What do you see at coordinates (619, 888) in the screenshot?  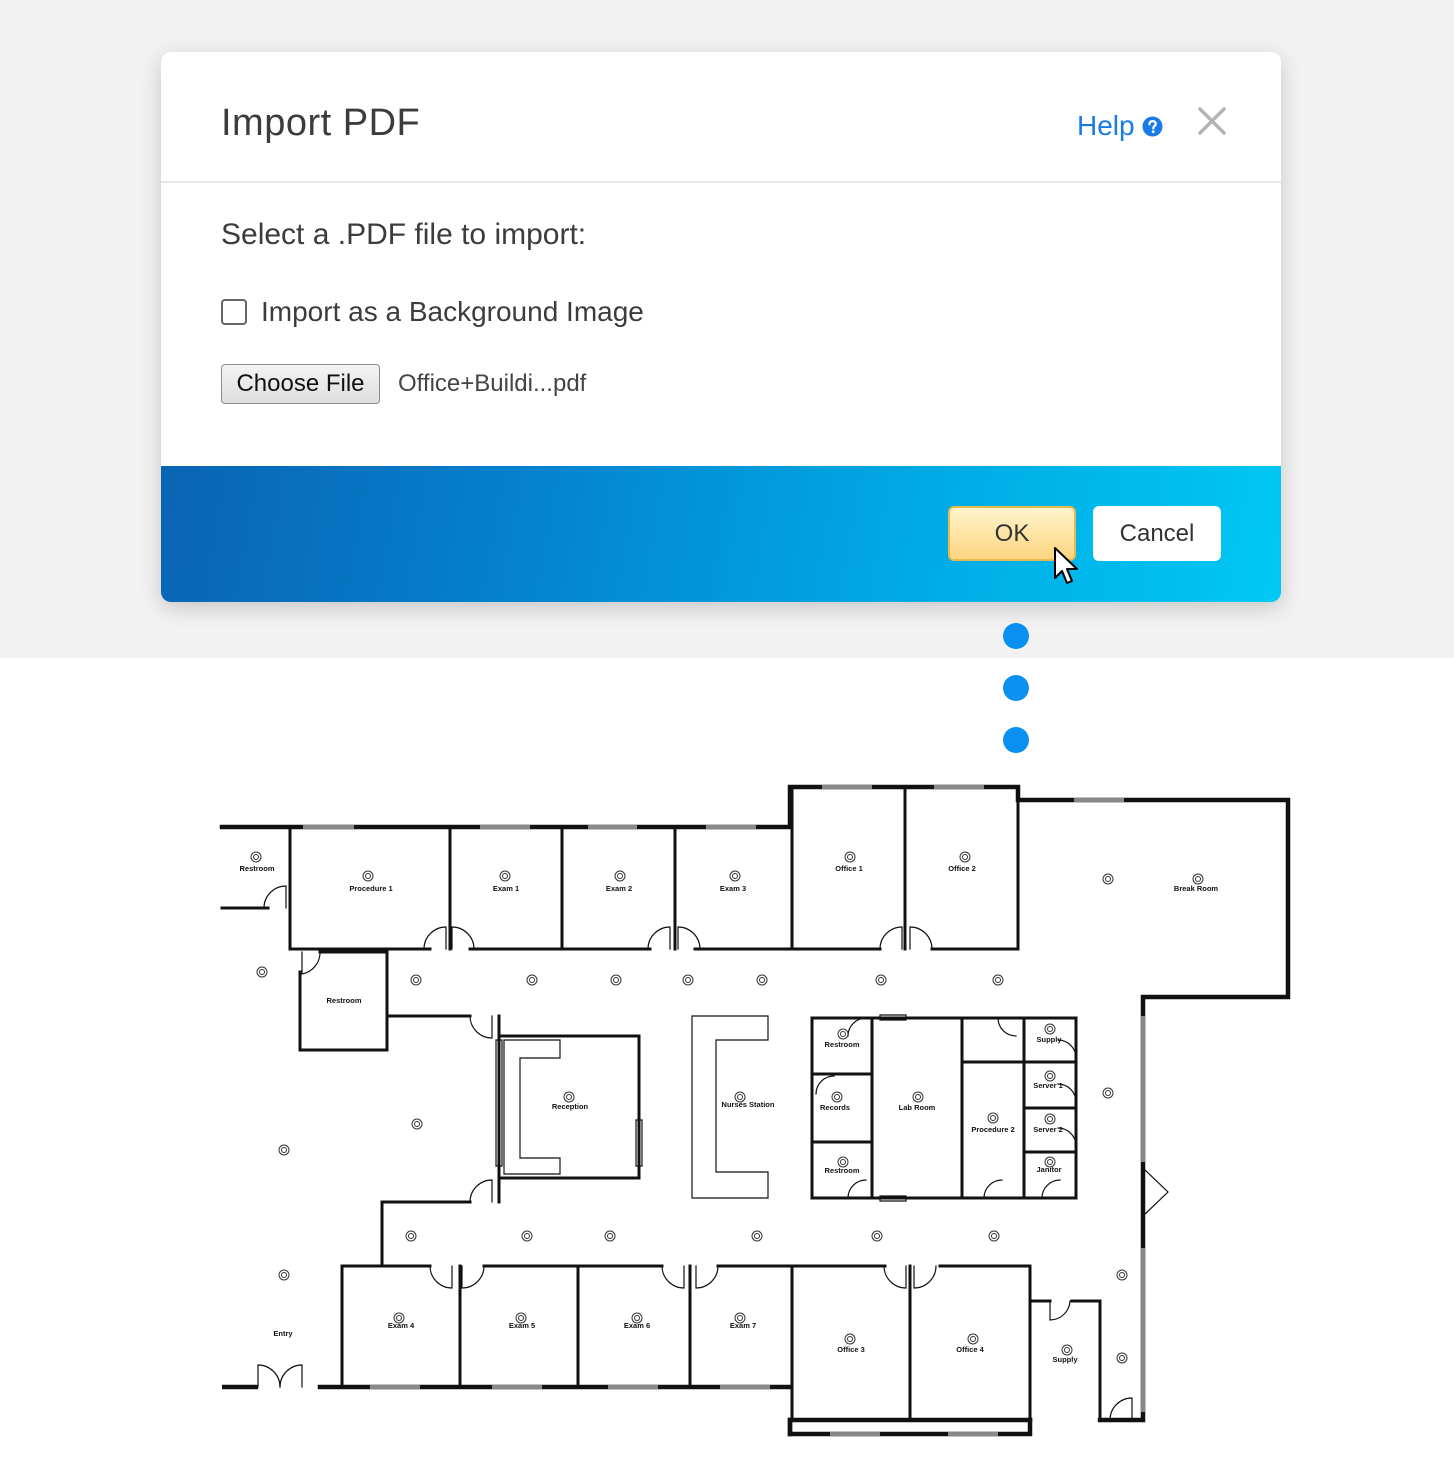 I see `room-label: Exam 2` at bounding box center [619, 888].